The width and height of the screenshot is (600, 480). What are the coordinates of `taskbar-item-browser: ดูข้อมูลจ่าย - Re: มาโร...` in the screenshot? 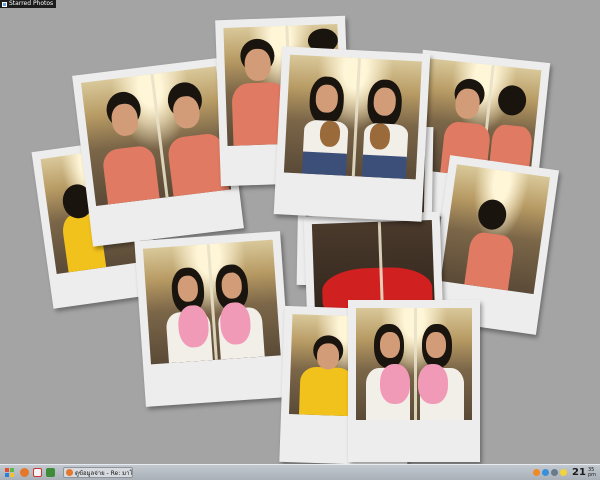 It's located at (98, 472).